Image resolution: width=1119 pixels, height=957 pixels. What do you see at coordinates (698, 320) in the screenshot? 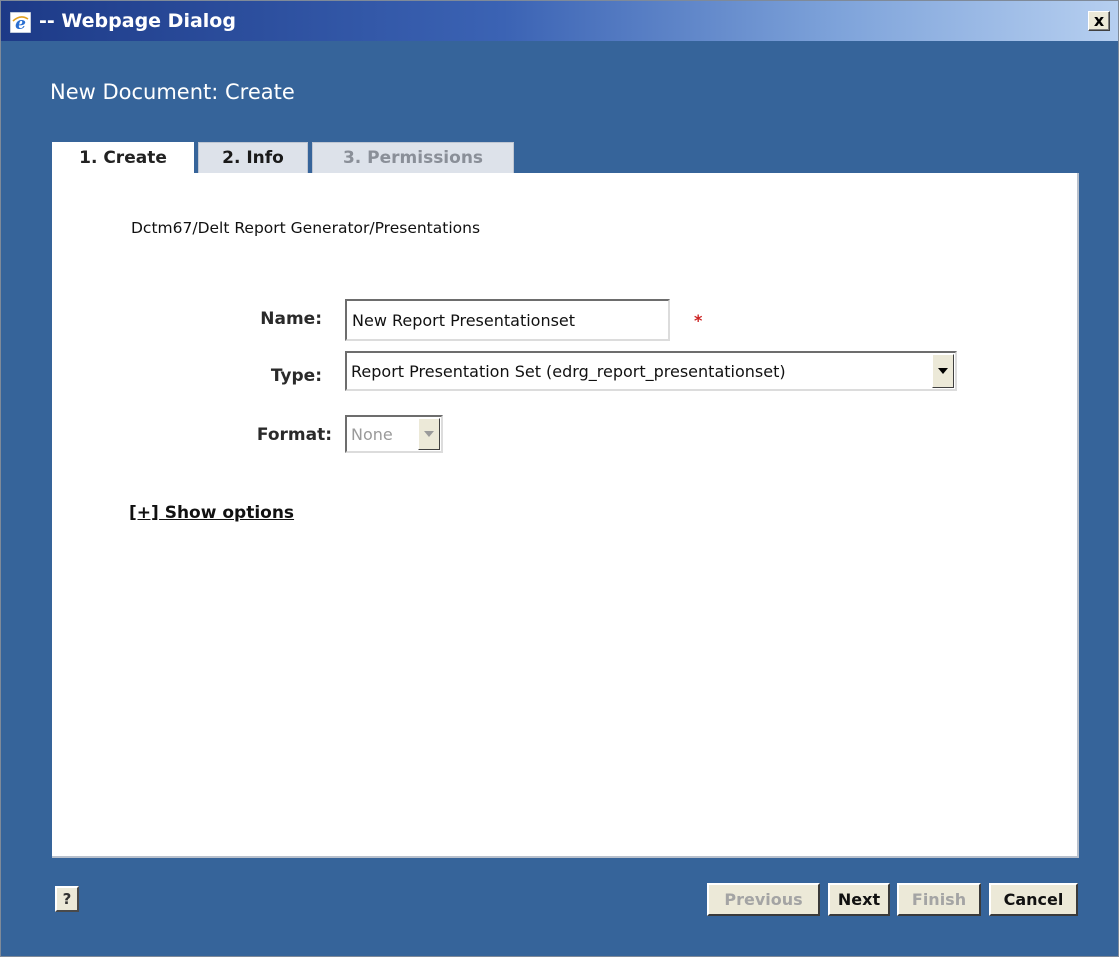
I see `required-marker: *` at bounding box center [698, 320].